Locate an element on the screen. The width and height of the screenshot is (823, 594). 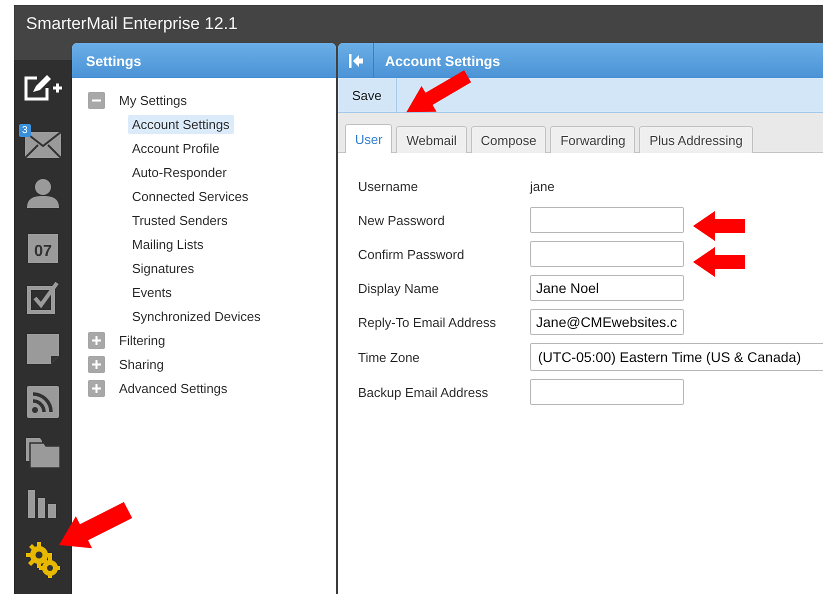
tree-item: My Settings is located at coordinates (153, 100).